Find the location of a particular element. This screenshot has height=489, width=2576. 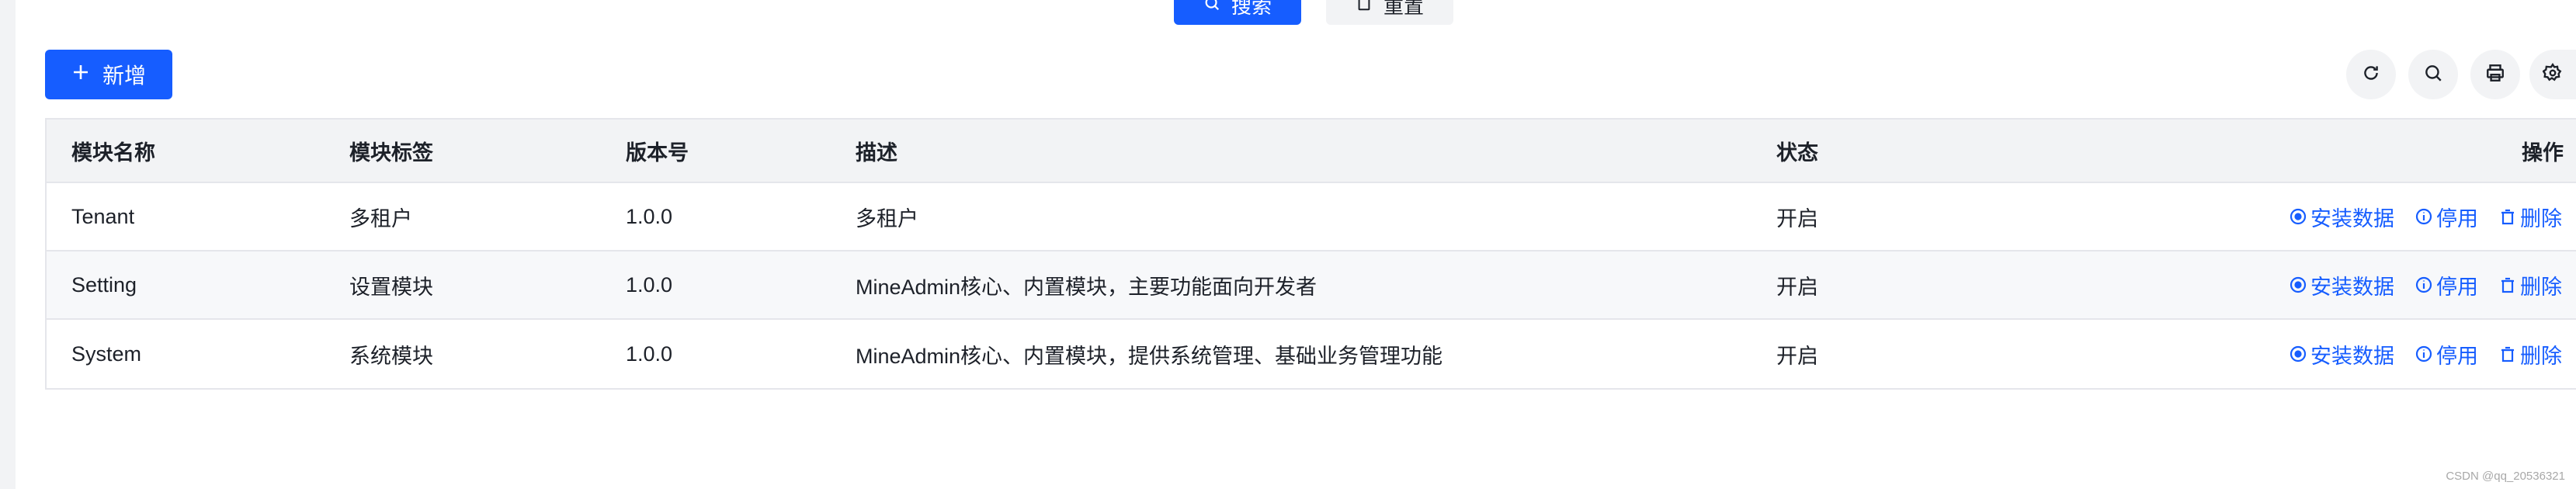

search-button: 搜索 is located at coordinates (1237, 12).